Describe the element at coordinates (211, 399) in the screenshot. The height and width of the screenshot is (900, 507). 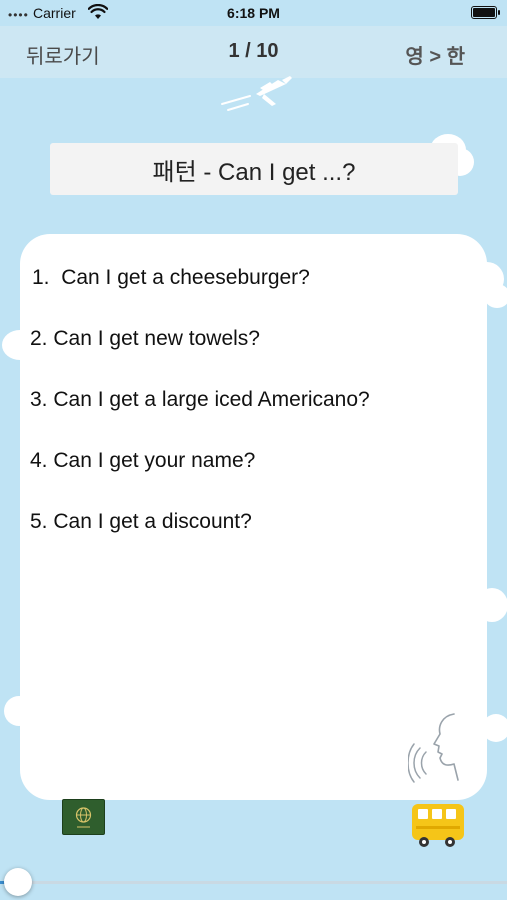
I see `sentence-text: Can I get a large iced Americano?` at that location.